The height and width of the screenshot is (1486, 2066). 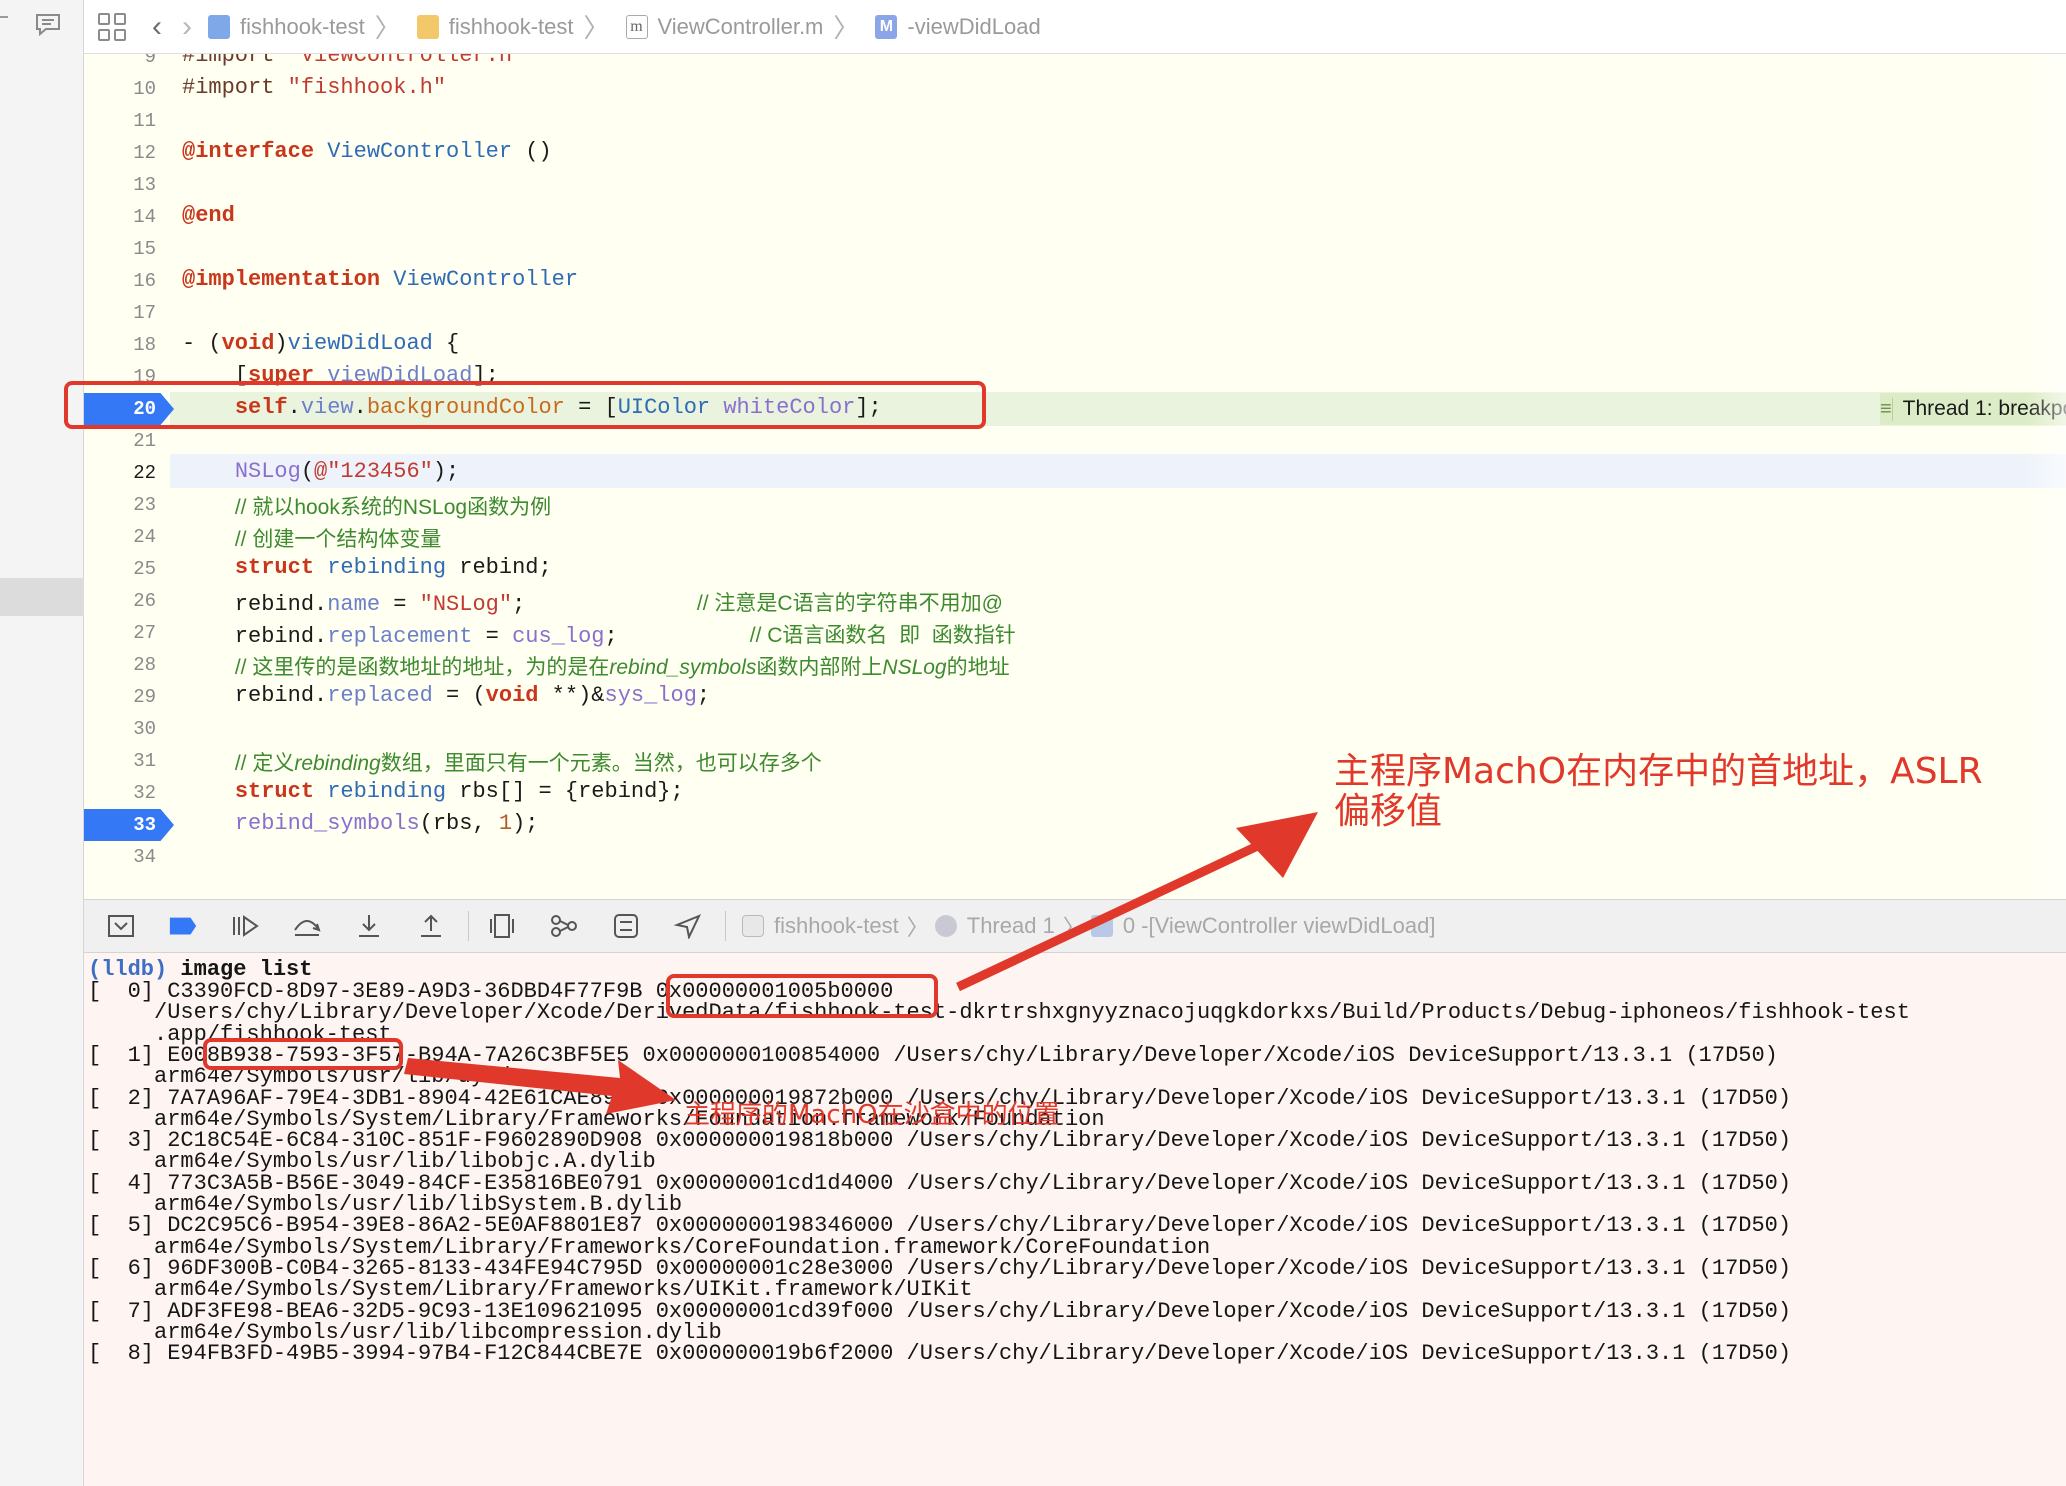 I want to click on line-number: 24, so click(x=120, y=537).